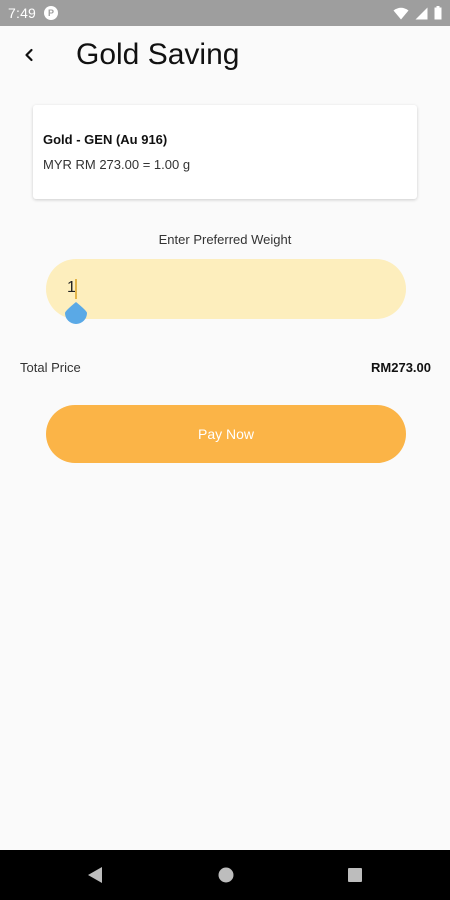 Image resolution: width=450 pixels, height=900 pixels. What do you see at coordinates (438, 13) in the screenshot?
I see `battery-icon` at bounding box center [438, 13].